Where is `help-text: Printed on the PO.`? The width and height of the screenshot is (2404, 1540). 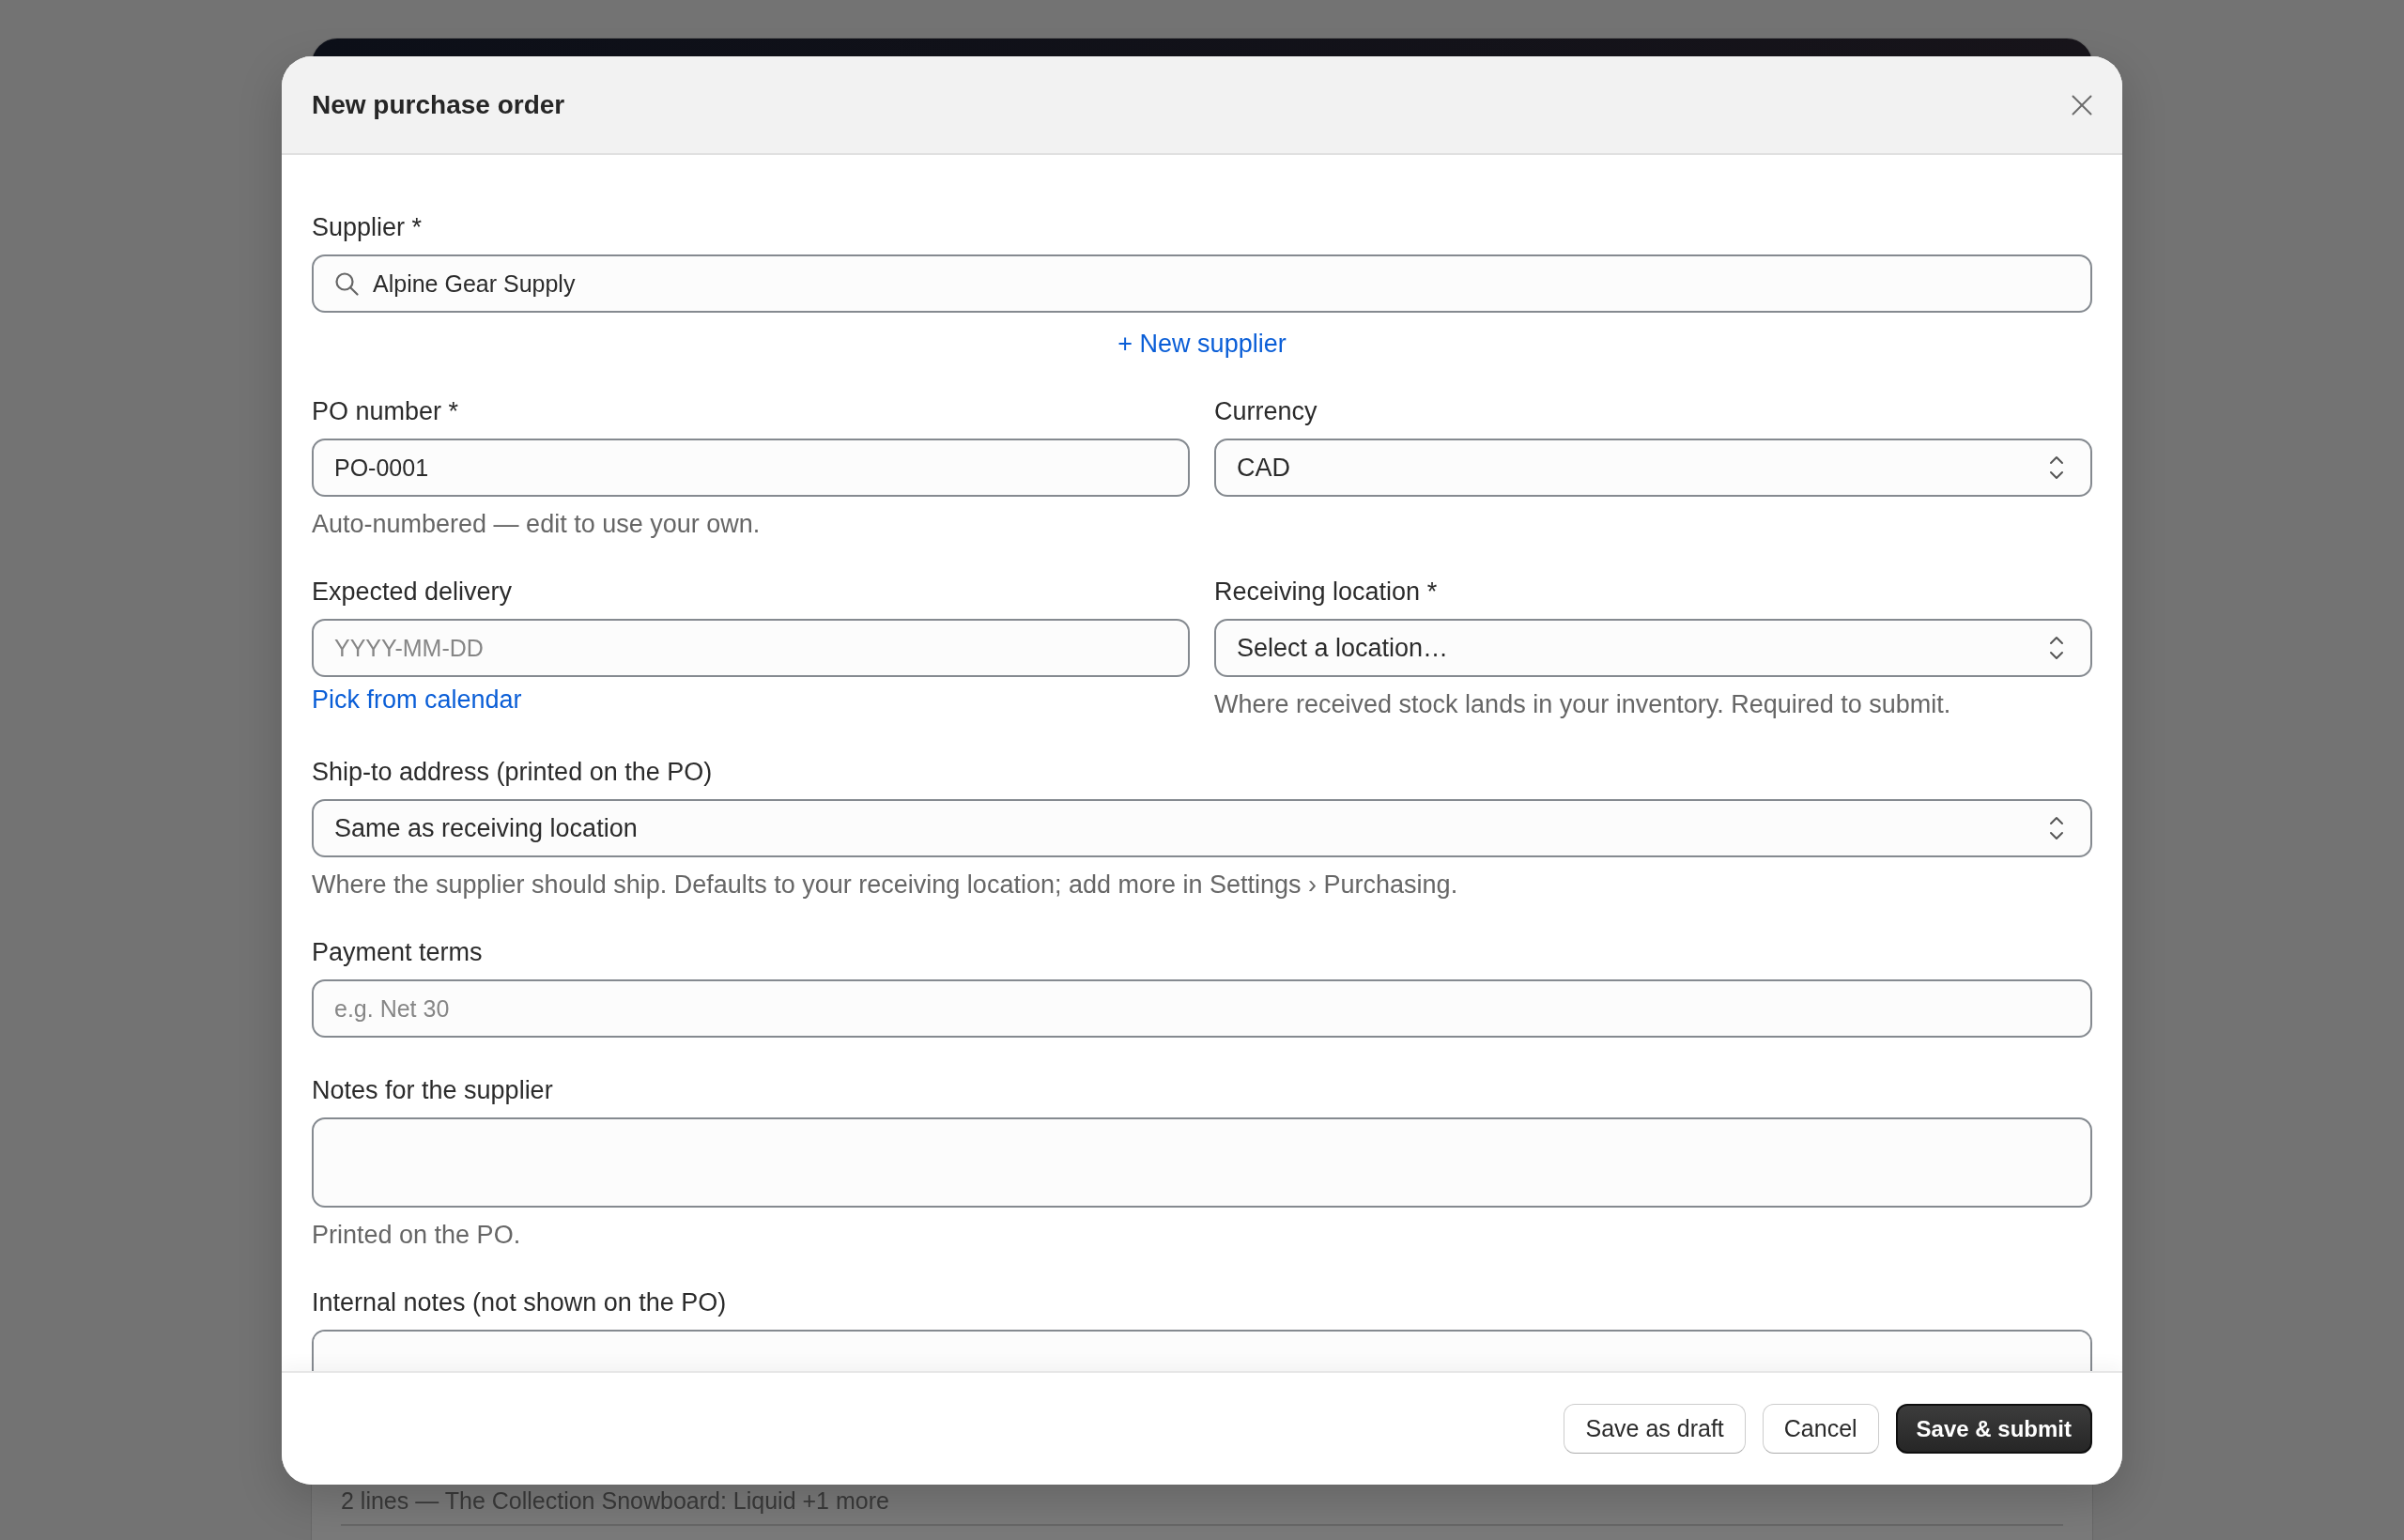
help-text: Printed on the PO. is located at coordinates (416, 1235).